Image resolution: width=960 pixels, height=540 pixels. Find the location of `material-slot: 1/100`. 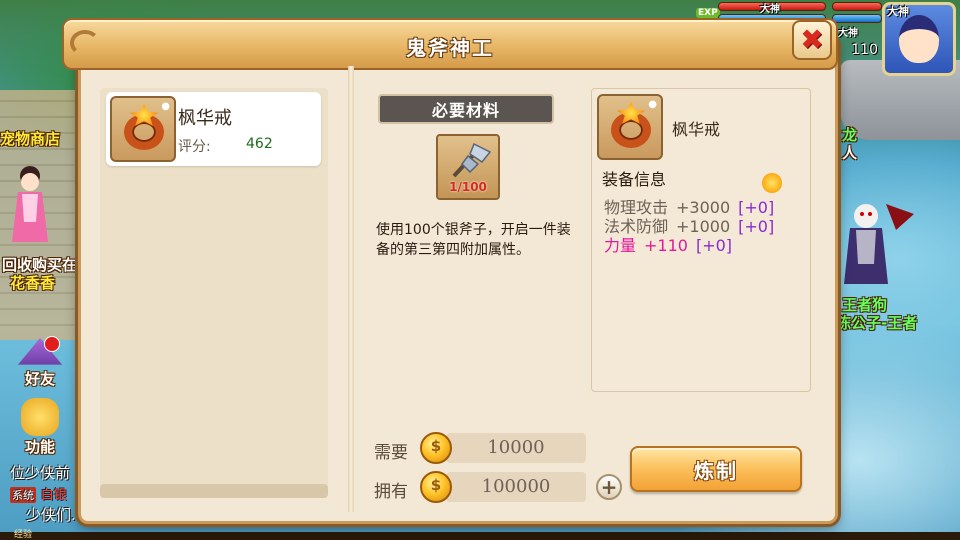

material-slot: 1/100 is located at coordinates (468, 167).